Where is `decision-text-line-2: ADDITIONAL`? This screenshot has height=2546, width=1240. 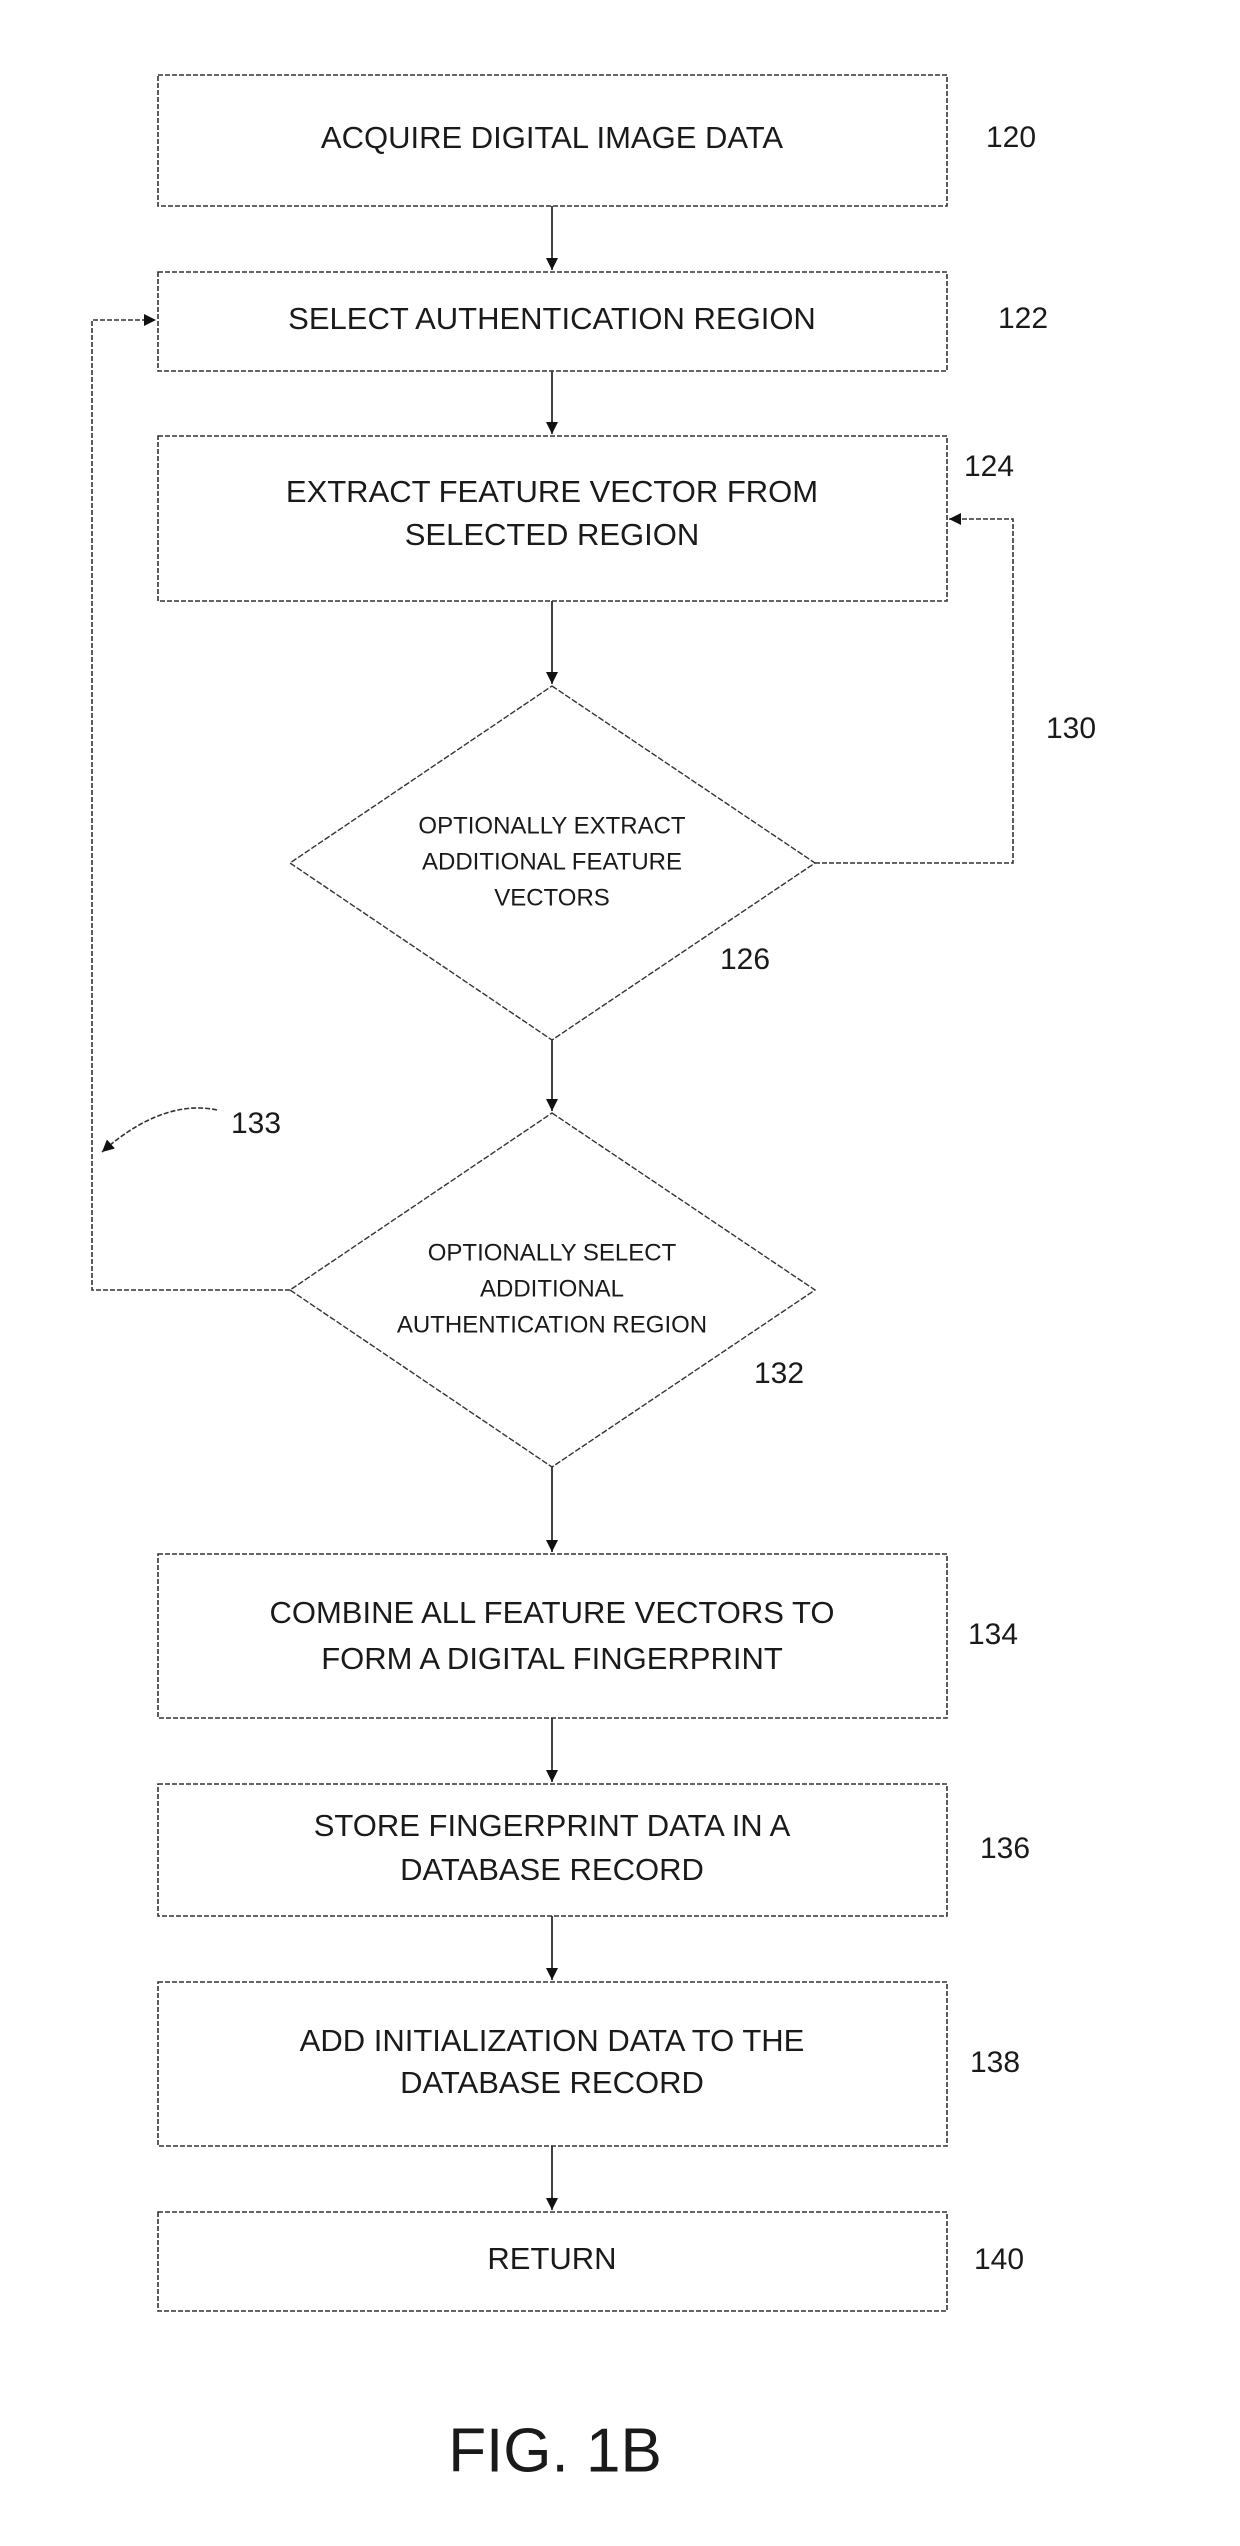
decision-text-line-2: ADDITIONAL is located at coordinates (552, 1288).